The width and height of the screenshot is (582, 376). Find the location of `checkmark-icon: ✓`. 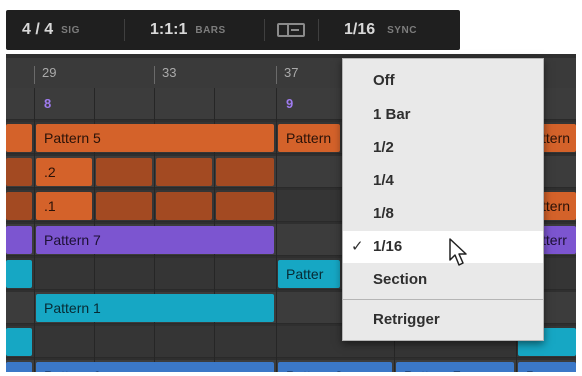

checkmark-icon: ✓ is located at coordinates (357, 246).